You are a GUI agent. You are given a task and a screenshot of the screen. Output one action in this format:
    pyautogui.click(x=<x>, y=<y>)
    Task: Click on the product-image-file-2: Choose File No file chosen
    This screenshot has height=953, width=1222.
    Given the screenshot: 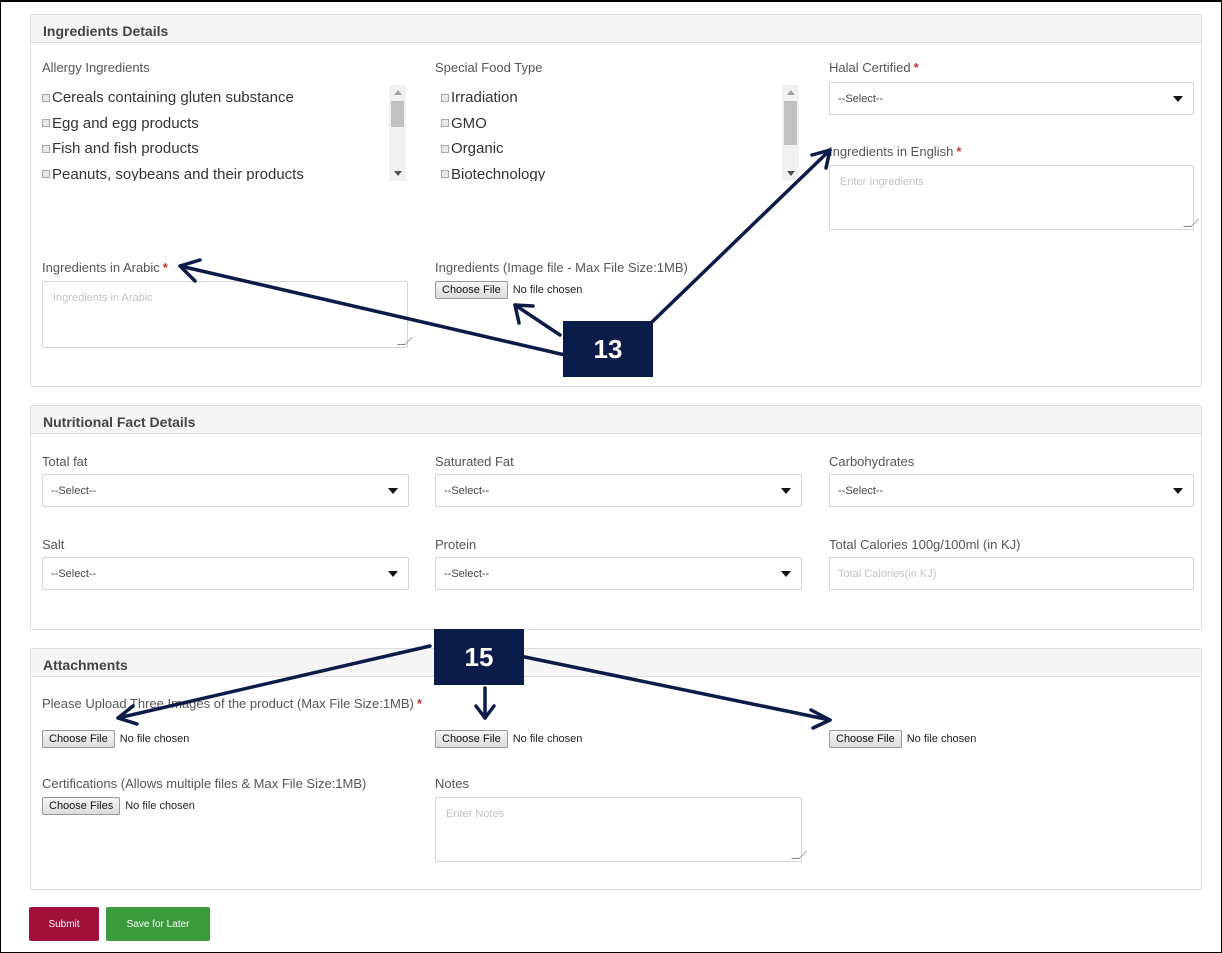 What is the action you would take?
    pyautogui.click(x=508, y=739)
    